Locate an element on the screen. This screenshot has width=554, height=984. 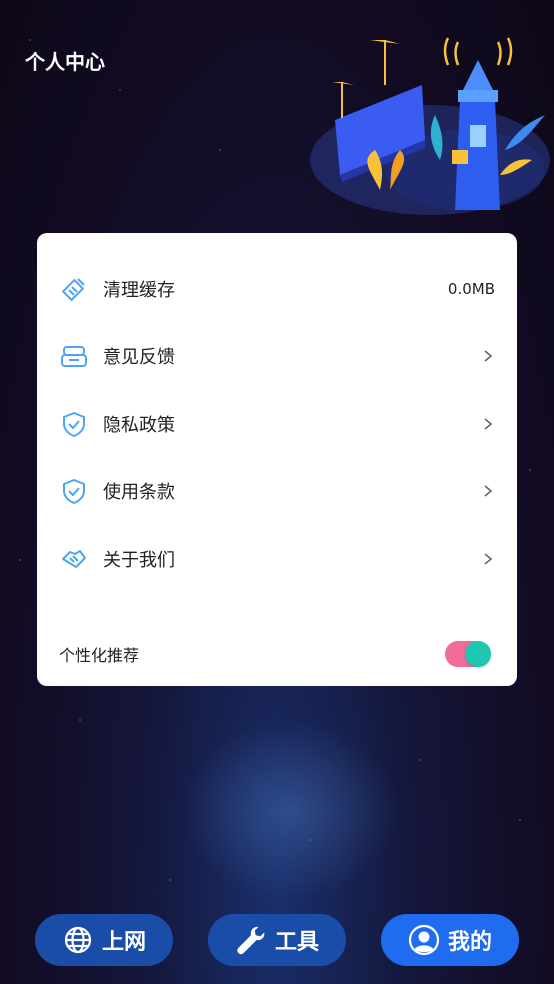
menu-item-clear-cache: 清理缓存 0.0MB is located at coordinates (277, 289).